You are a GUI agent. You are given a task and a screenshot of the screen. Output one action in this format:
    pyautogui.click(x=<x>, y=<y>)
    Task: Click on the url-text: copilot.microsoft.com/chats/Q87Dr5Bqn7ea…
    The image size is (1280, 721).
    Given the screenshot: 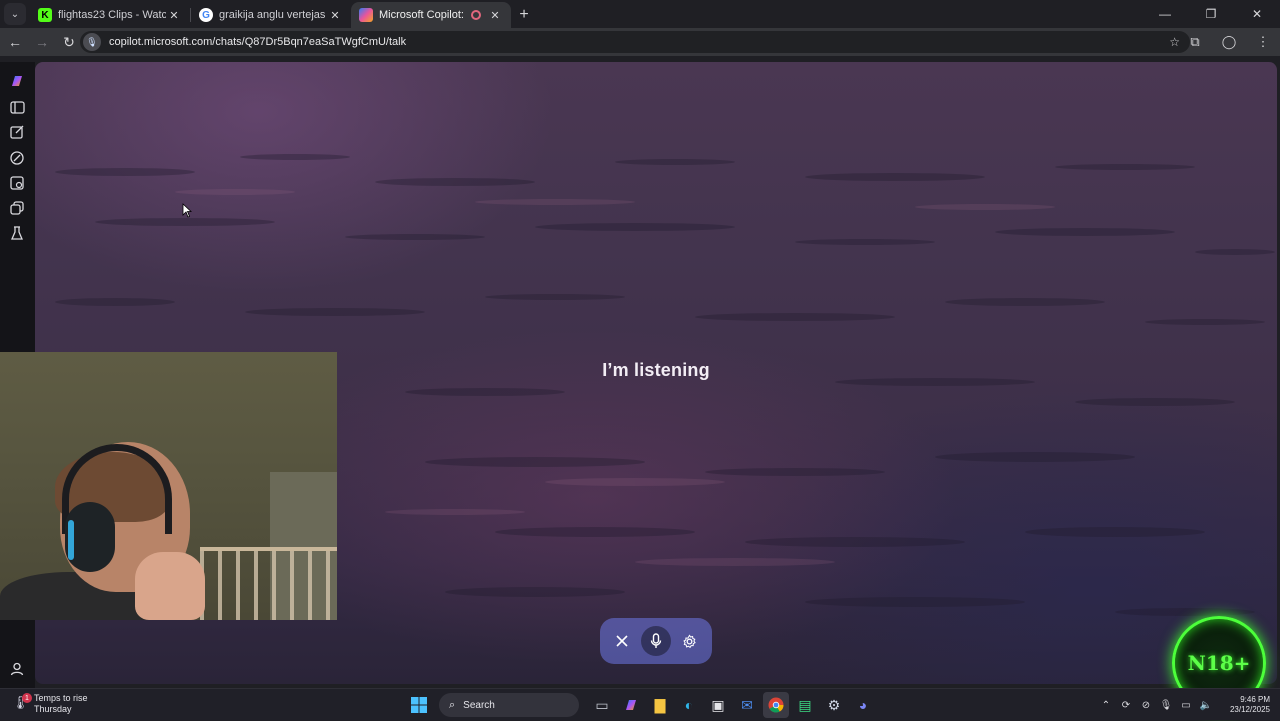 What is the action you would take?
    pyautogui.click(x=257, y=42)
    